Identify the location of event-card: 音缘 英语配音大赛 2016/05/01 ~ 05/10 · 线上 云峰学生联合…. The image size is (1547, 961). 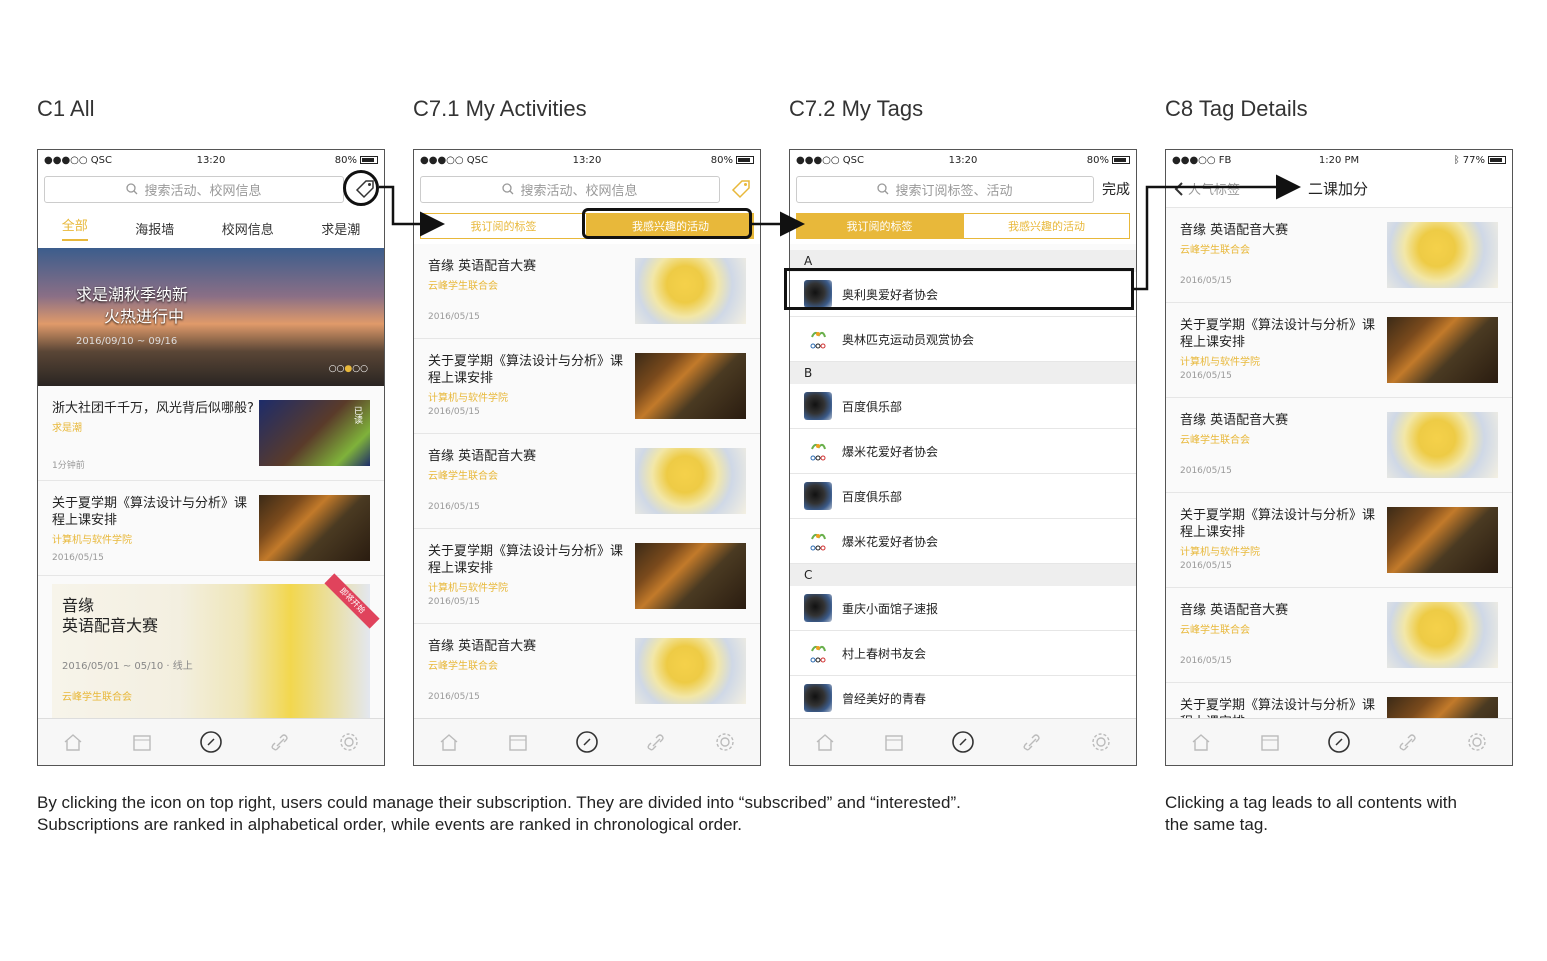
(216, 646).